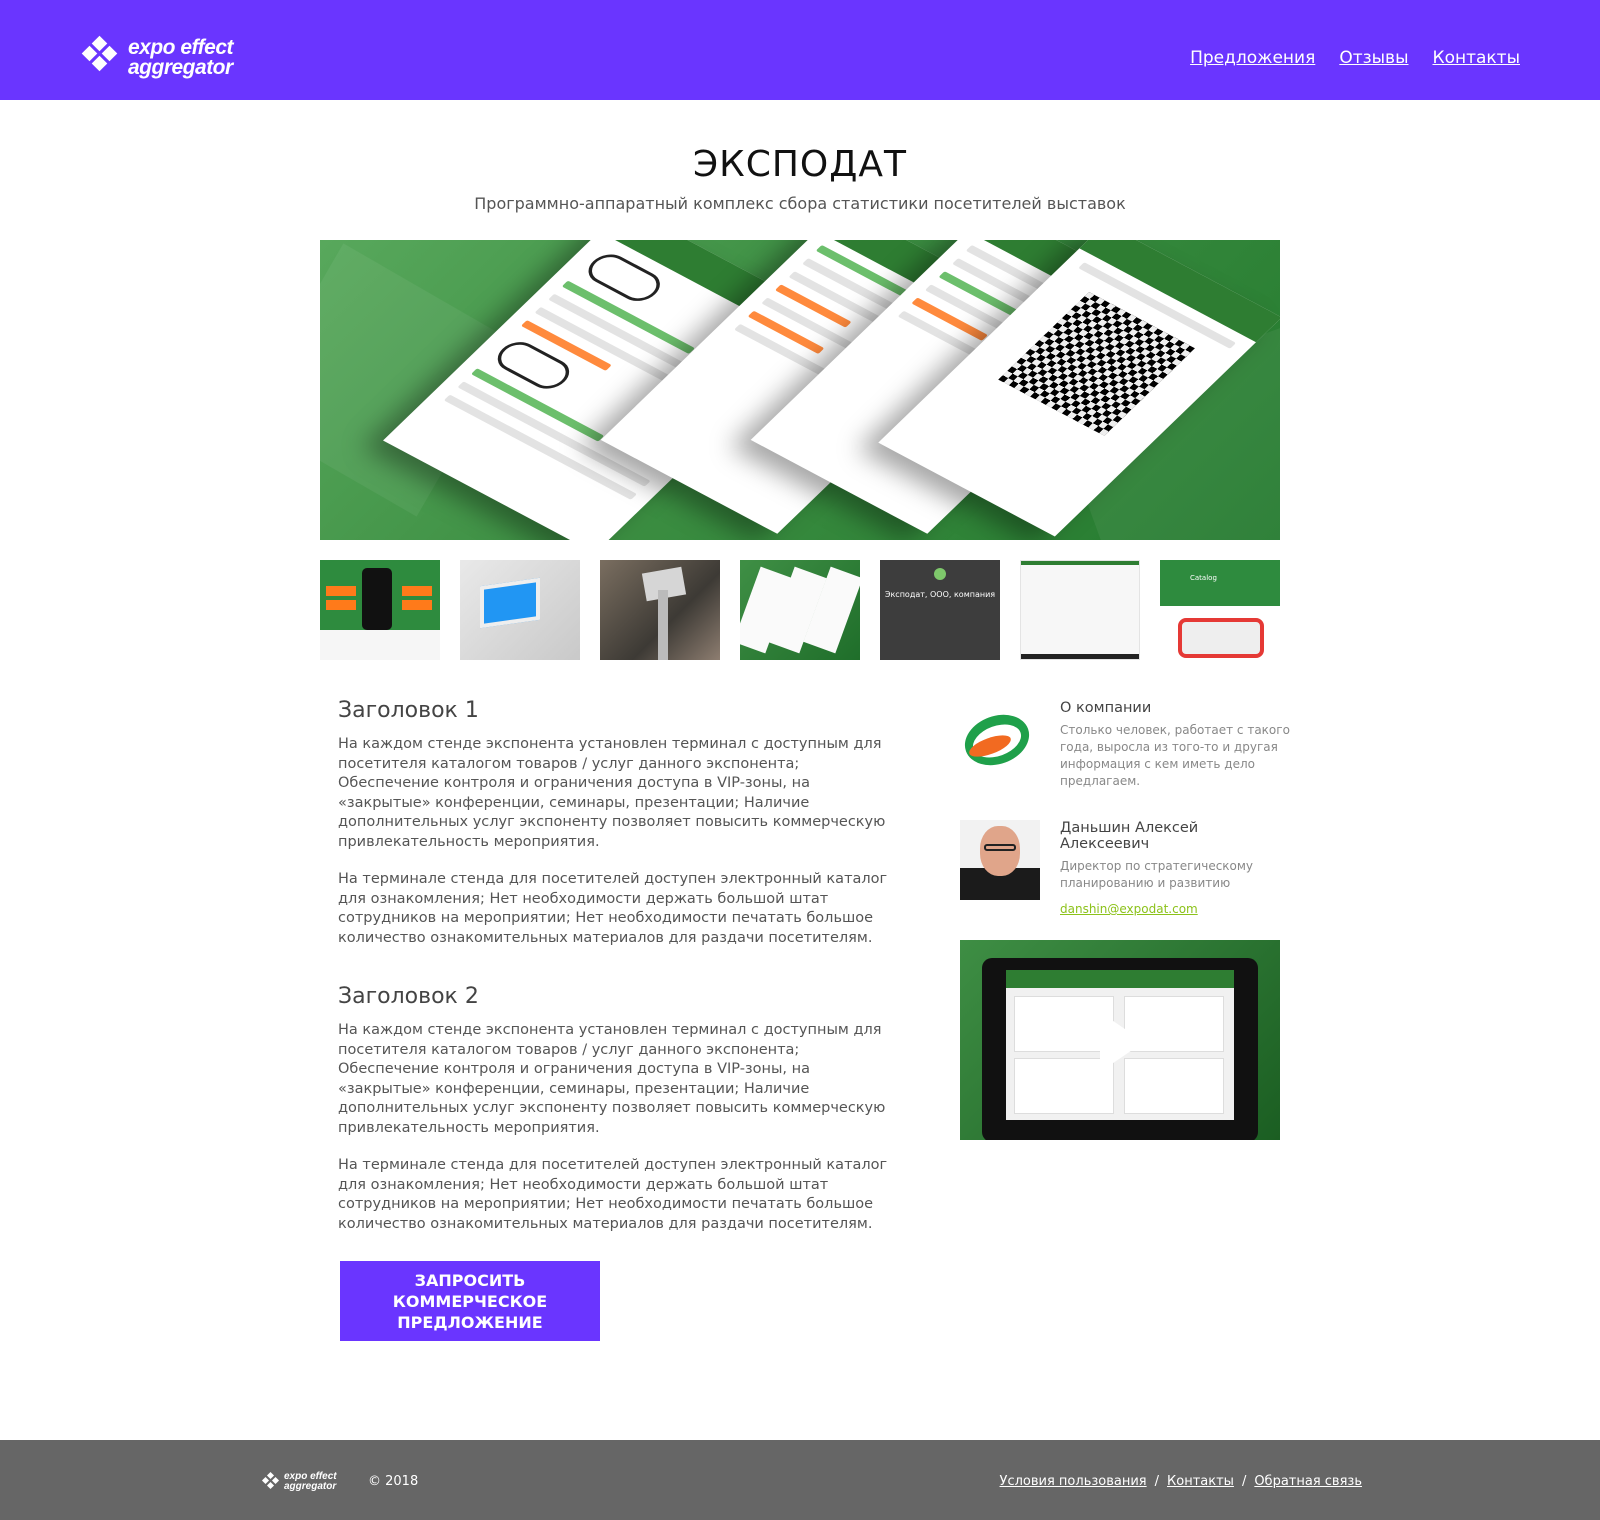  I want to click on thumbnail-7: Catalog, so click(1220, 610).